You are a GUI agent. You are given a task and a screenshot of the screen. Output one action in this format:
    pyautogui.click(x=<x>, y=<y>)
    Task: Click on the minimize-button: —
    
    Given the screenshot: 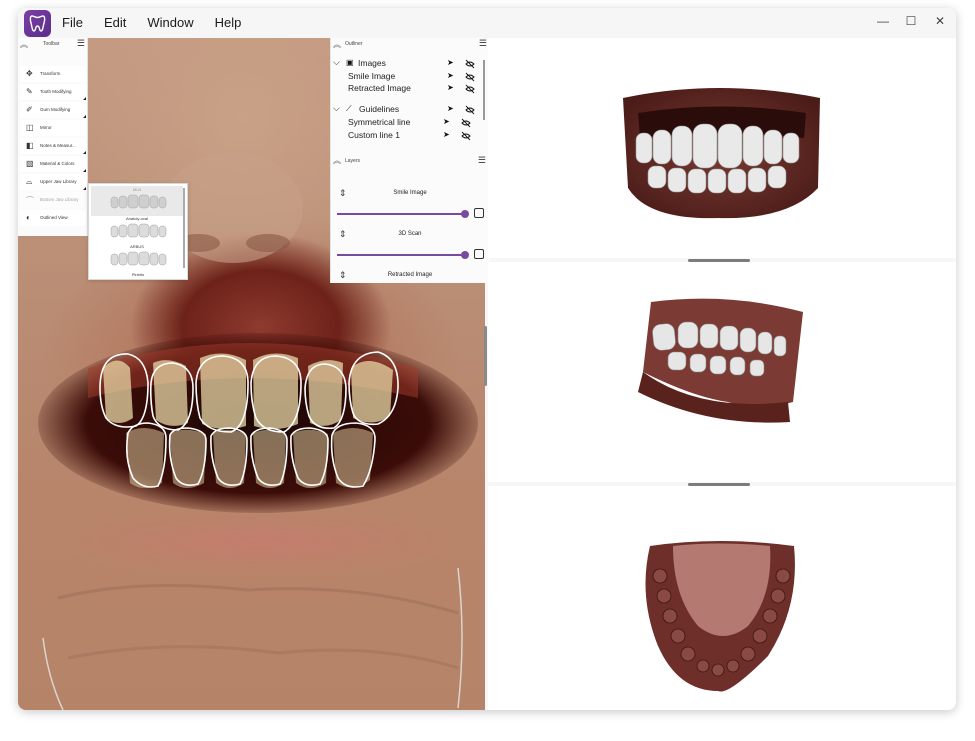 What is the action you would take?
    pyautogui.click(x=883, y=23)
    